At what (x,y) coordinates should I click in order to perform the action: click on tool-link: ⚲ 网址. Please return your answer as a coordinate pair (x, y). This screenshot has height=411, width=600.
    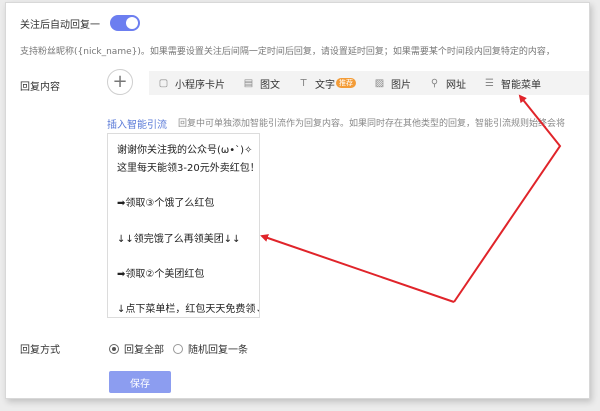
    Looking at the image, I should click on (447, 83).